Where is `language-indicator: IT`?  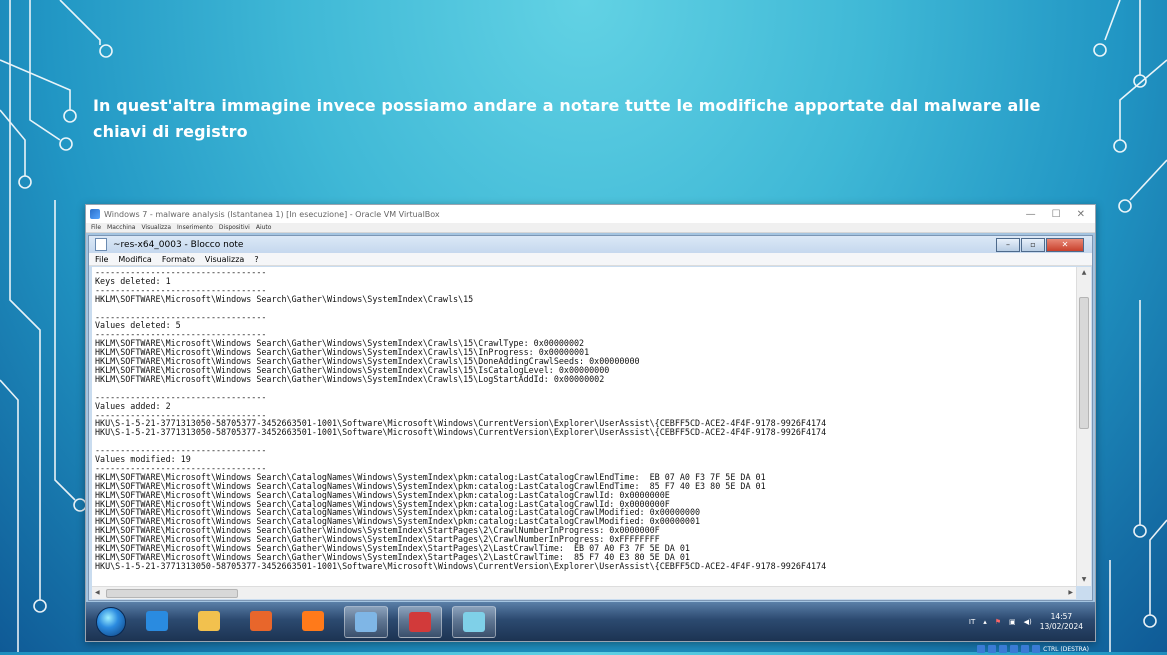
language-indicator: IT is located at coordinates (972, 622).